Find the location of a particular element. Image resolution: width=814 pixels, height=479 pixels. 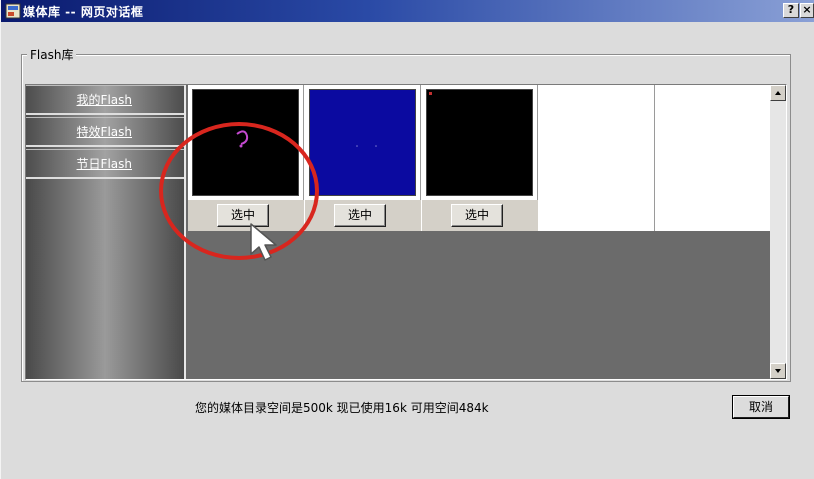

cancel-button: 取消 is located at coordinates (761, 407).